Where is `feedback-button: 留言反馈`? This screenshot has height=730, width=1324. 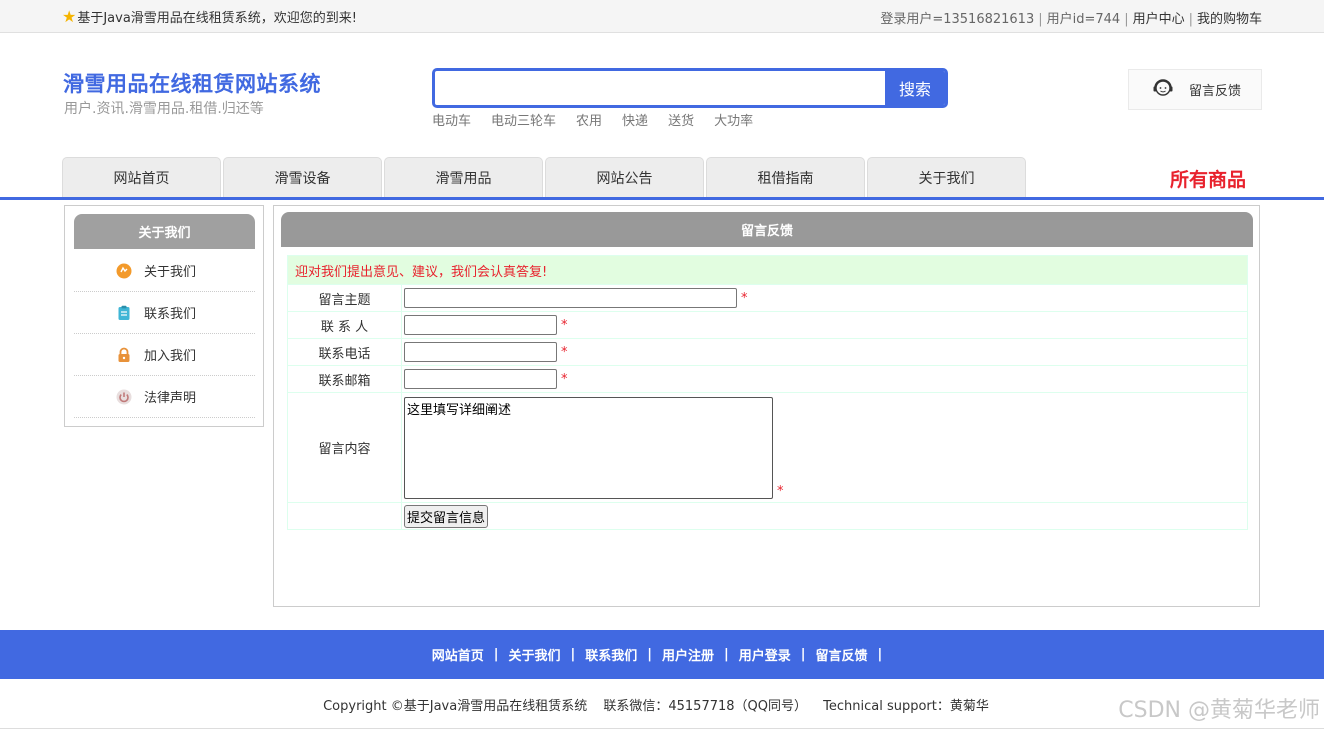 feedback-button: 留言反馈 is located at coordinates (1195, 89).